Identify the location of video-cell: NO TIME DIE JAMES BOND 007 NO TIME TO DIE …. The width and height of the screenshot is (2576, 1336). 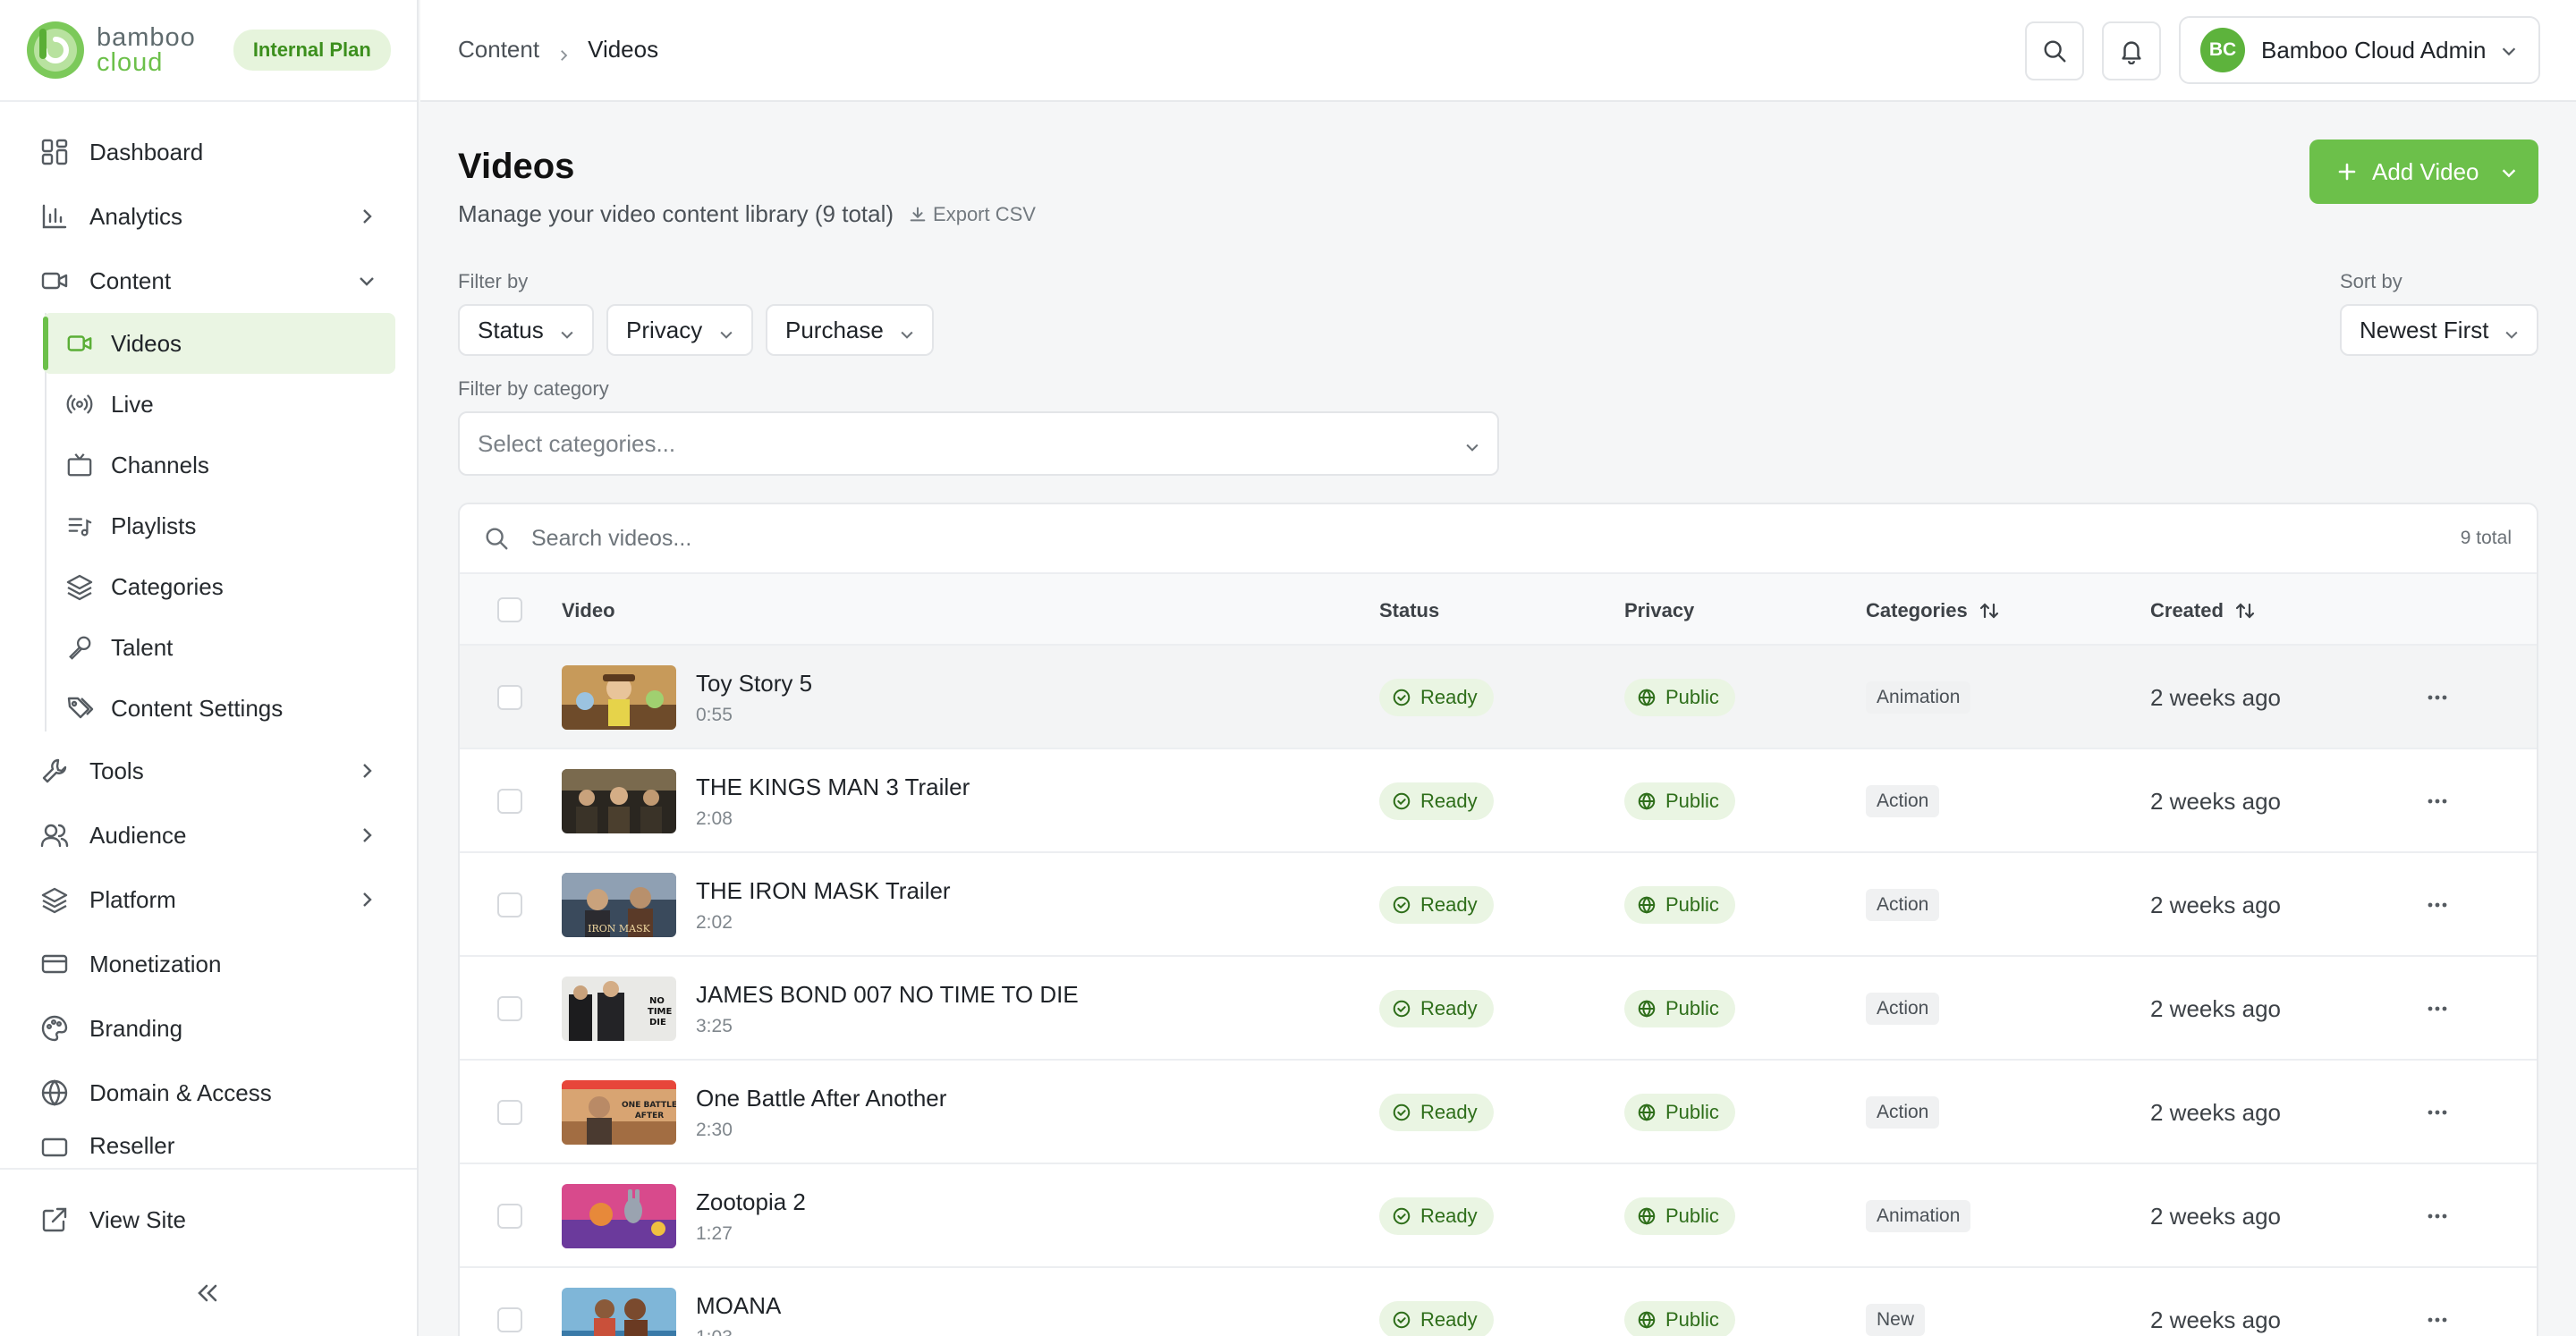
(820, 1009).